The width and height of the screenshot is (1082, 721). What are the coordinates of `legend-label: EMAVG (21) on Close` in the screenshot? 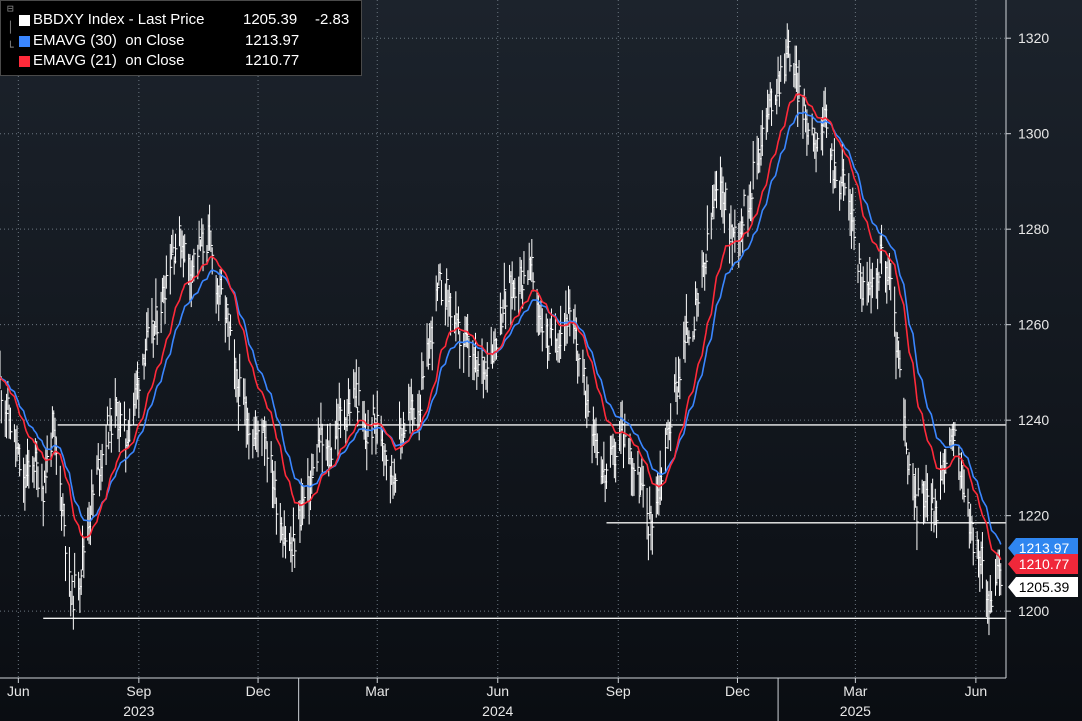 It's located at (109, 60).